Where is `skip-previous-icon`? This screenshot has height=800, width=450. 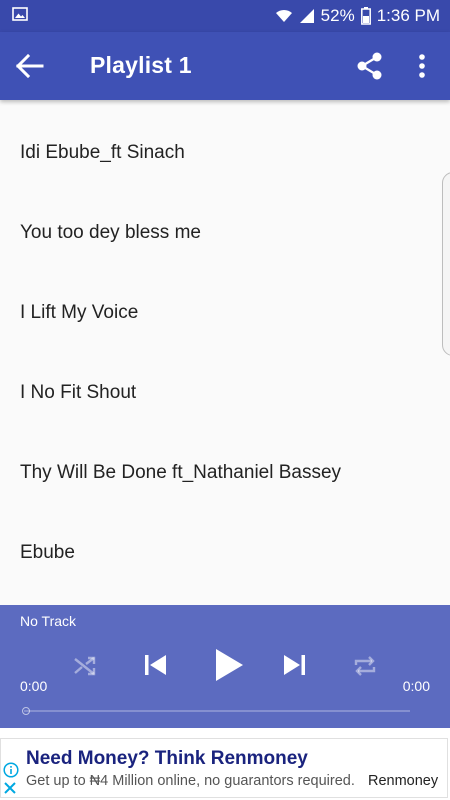
skip-previous-icon is located at coordinates (155, 667).